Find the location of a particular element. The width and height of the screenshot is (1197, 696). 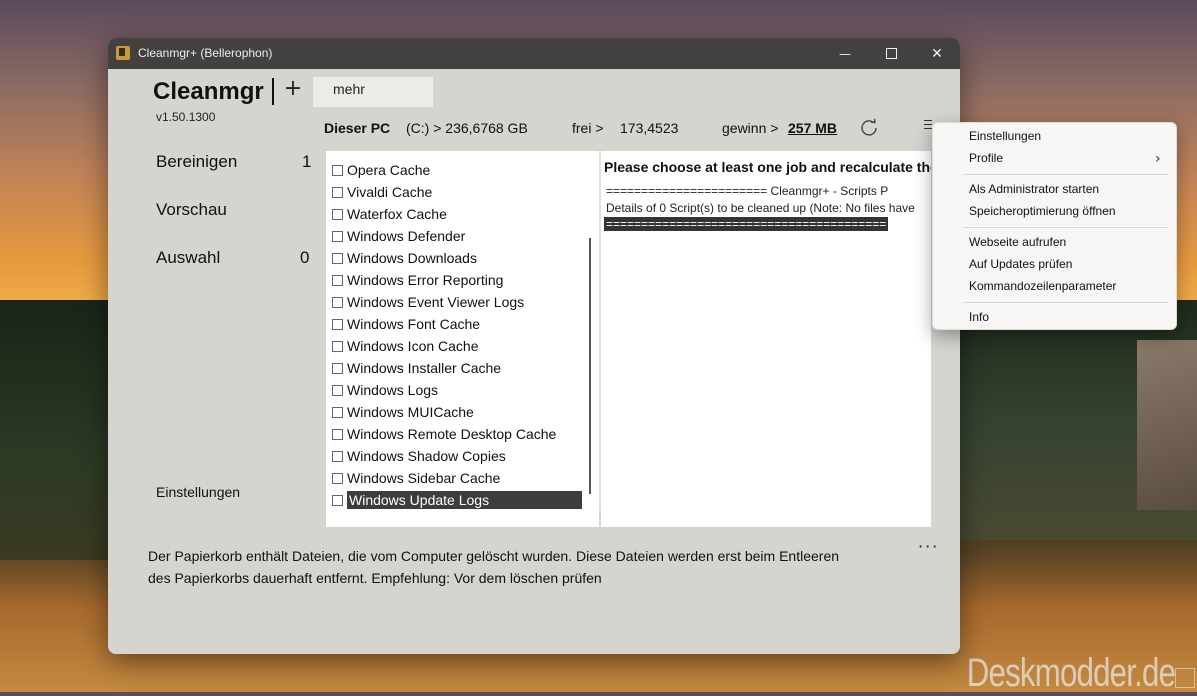

list-item: Windows Remote Desktop Cache is located at coordinates (457, 434).